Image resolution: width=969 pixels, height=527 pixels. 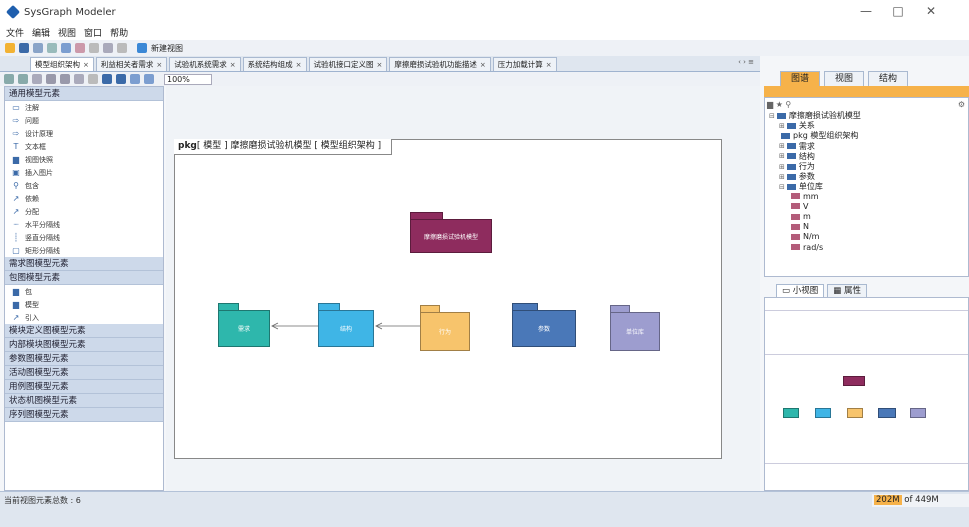 What do you see at coordinates (807, 216) in the screenshot?
I see `tree-node-label: m` at bounding box center [807, 216].